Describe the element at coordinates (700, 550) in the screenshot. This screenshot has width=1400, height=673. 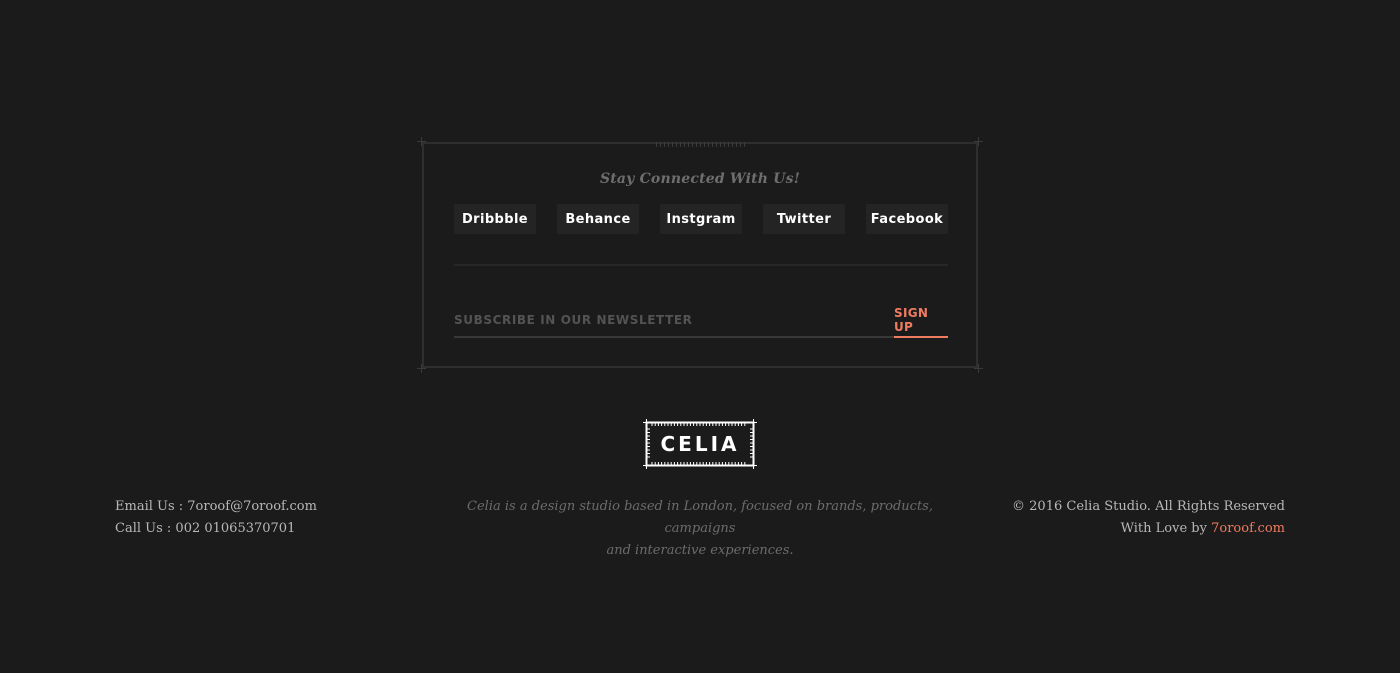
I see `tagline-line-2: and interactive experiences.` at that location.